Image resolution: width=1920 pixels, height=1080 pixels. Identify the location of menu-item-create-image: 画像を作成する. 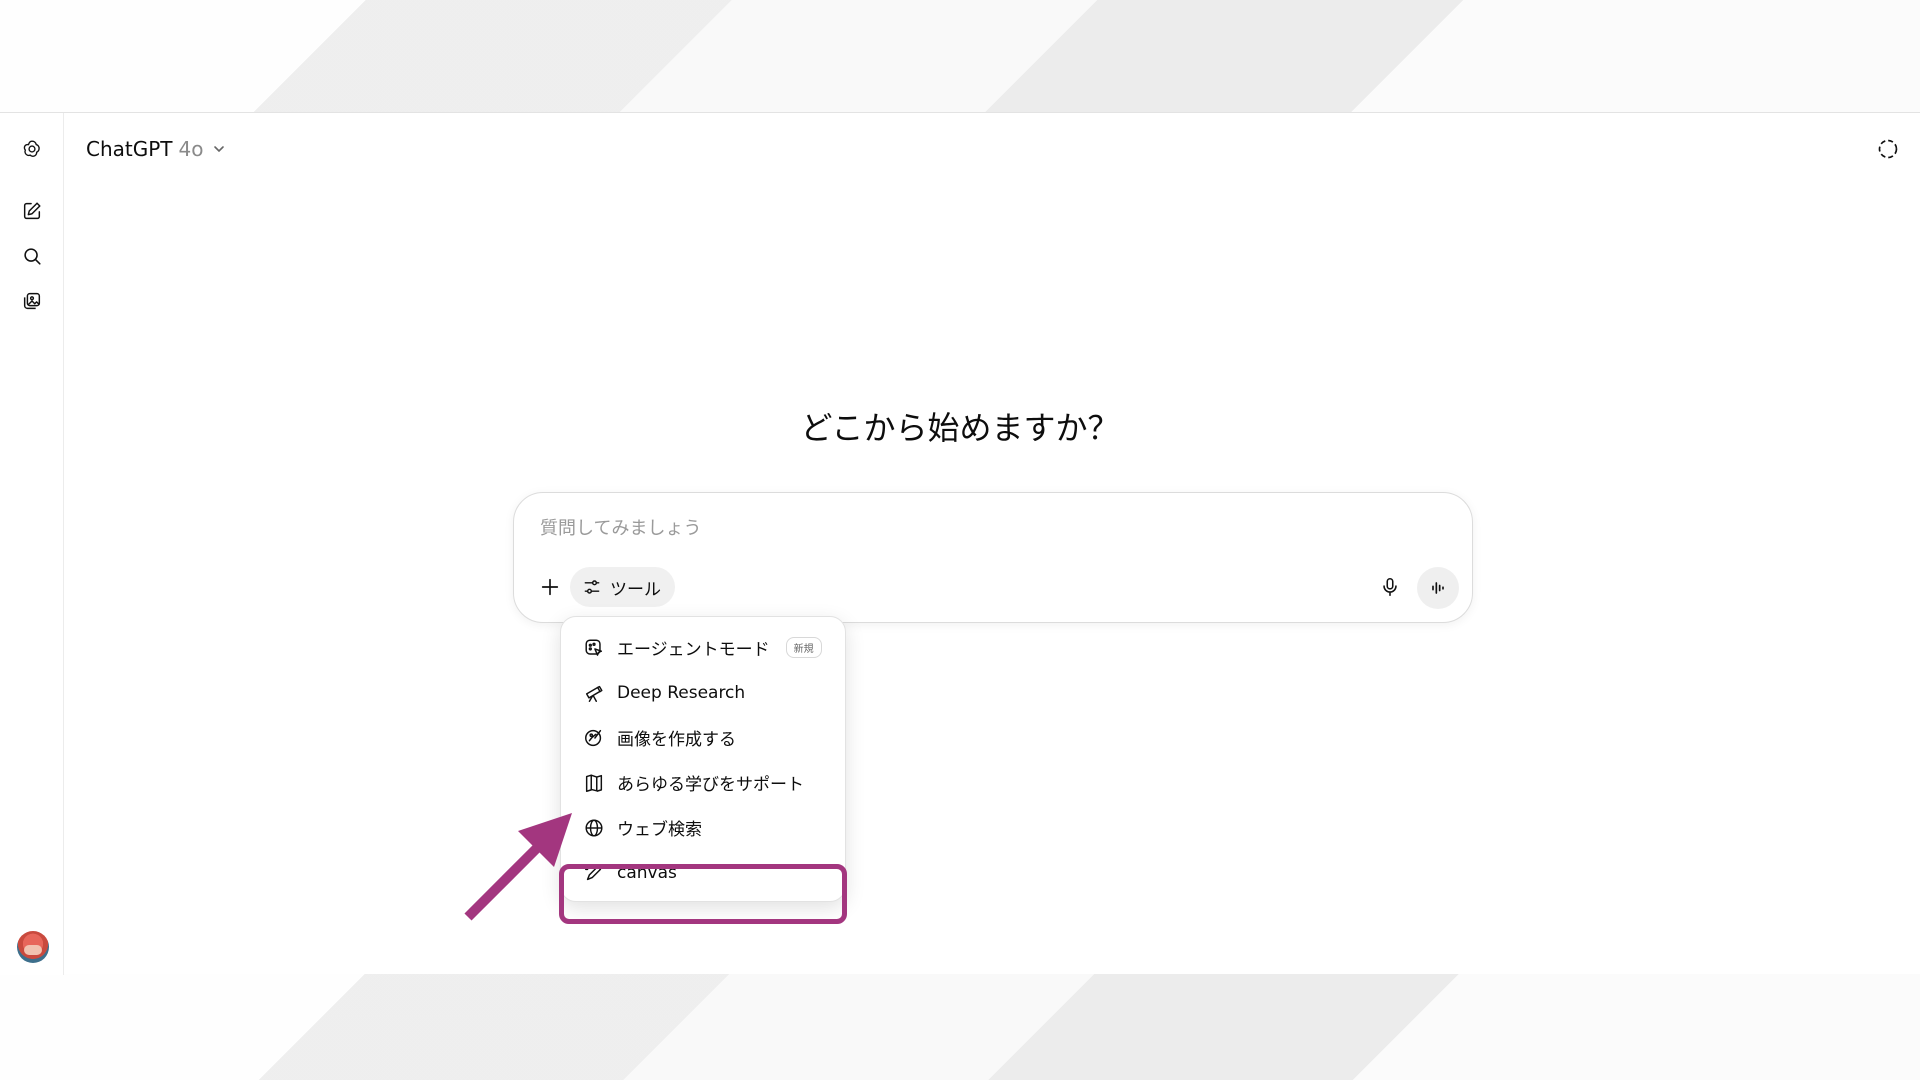
(703, 737).